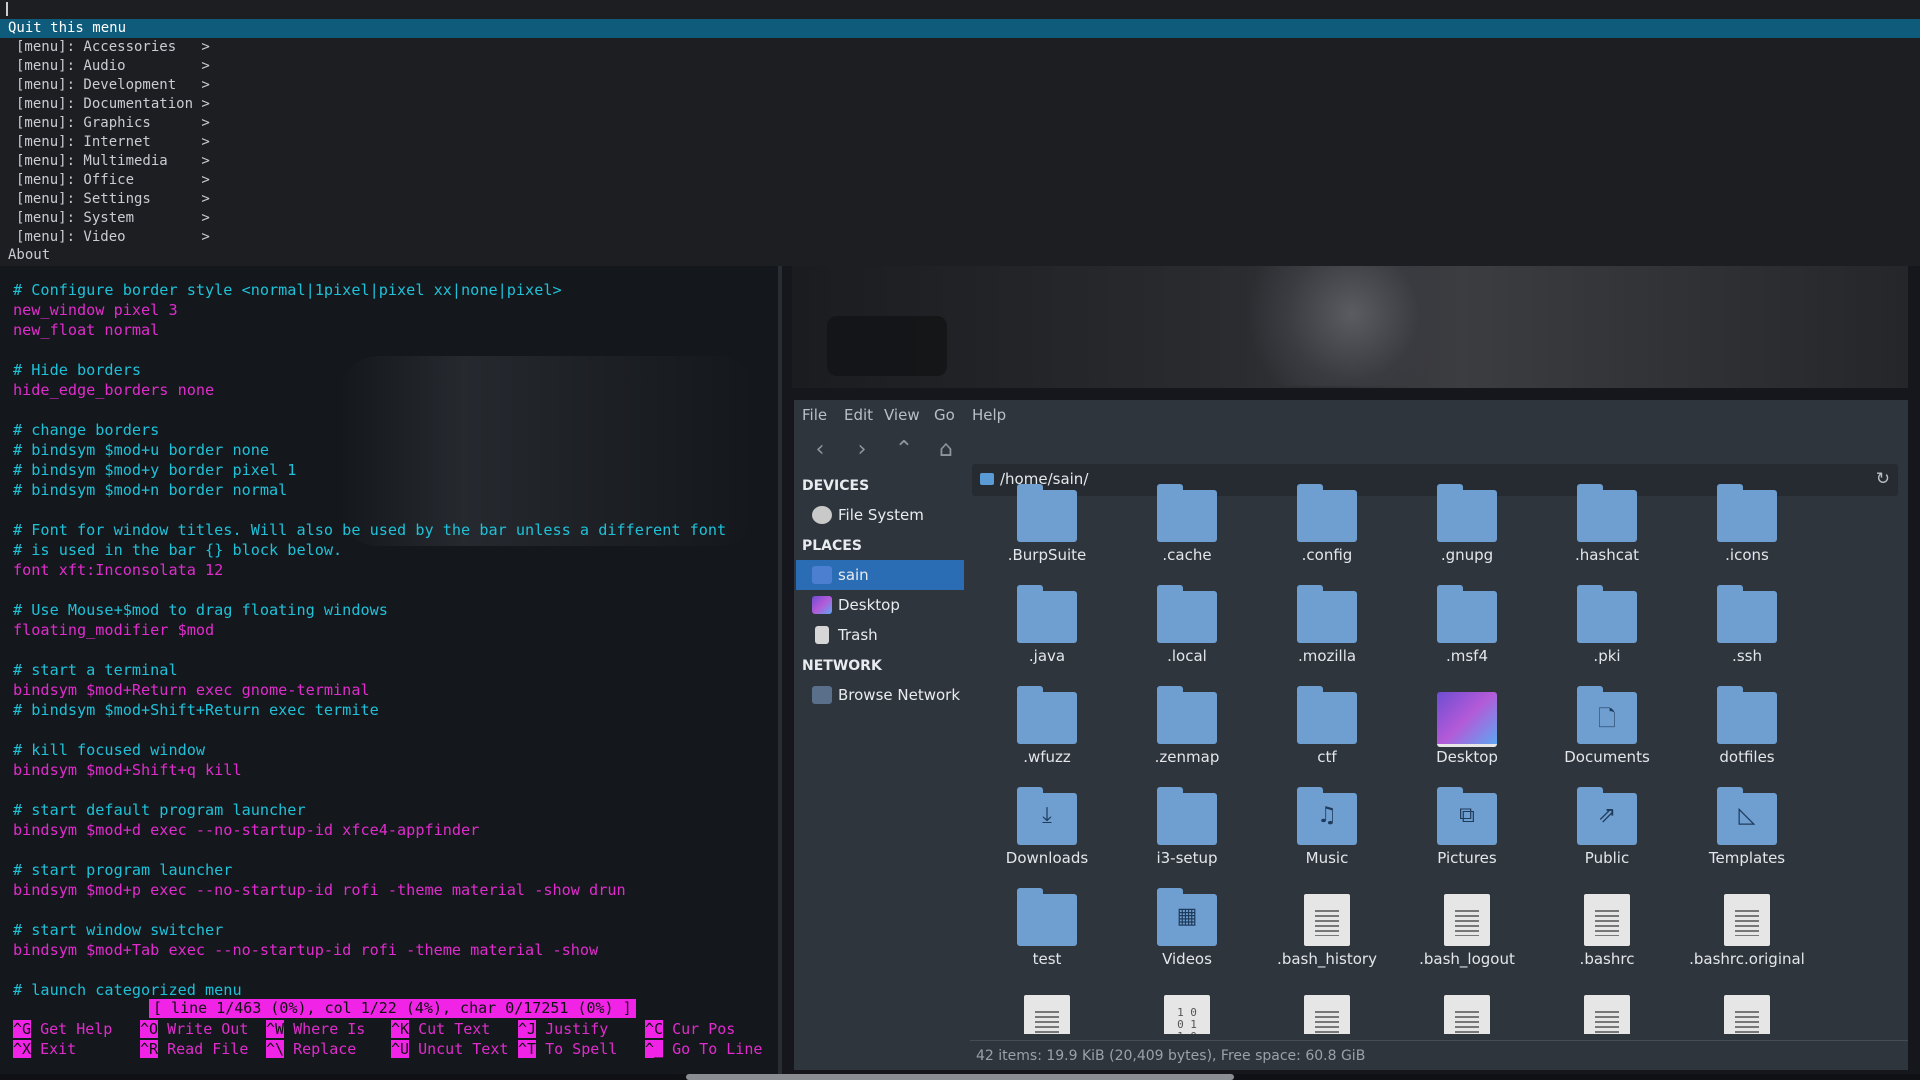 Image resolution: width=1920 pixels, height=1080 pixels. I want to click on binary-glyph: 1 0 0 1 1 0, so click(1187, 1020).